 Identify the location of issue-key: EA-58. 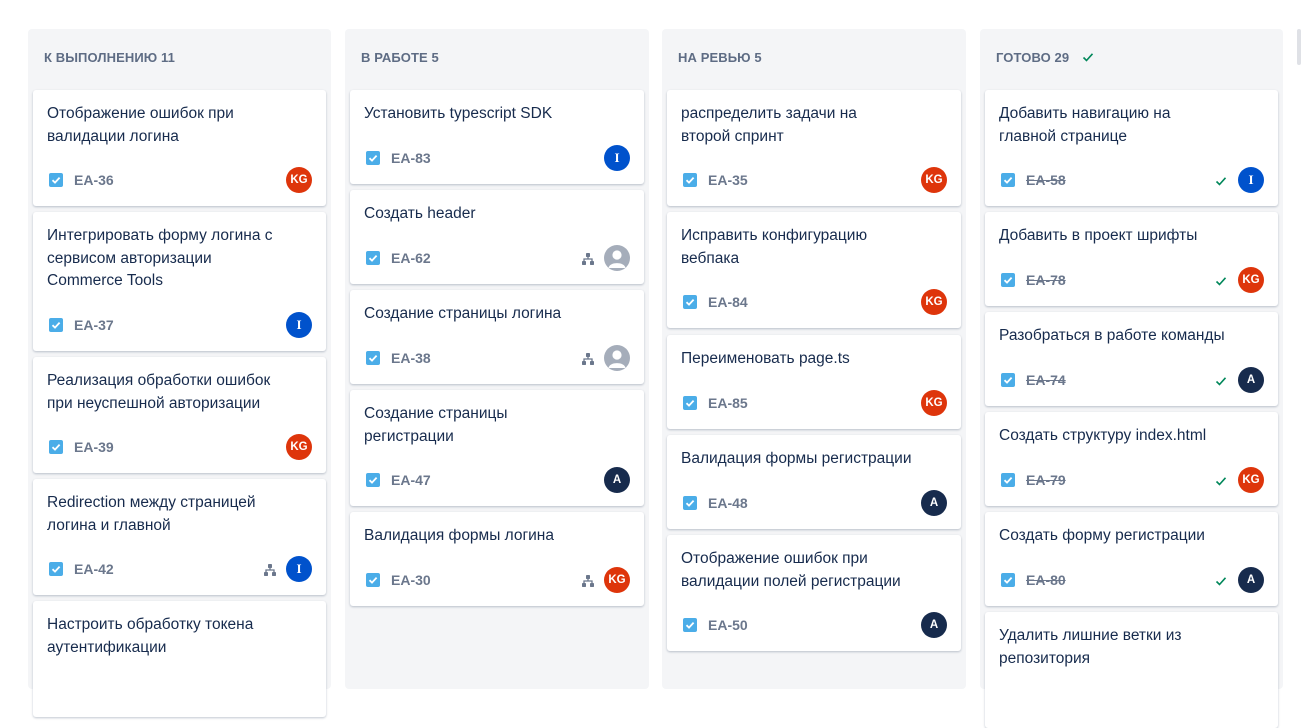
(1046, 180).